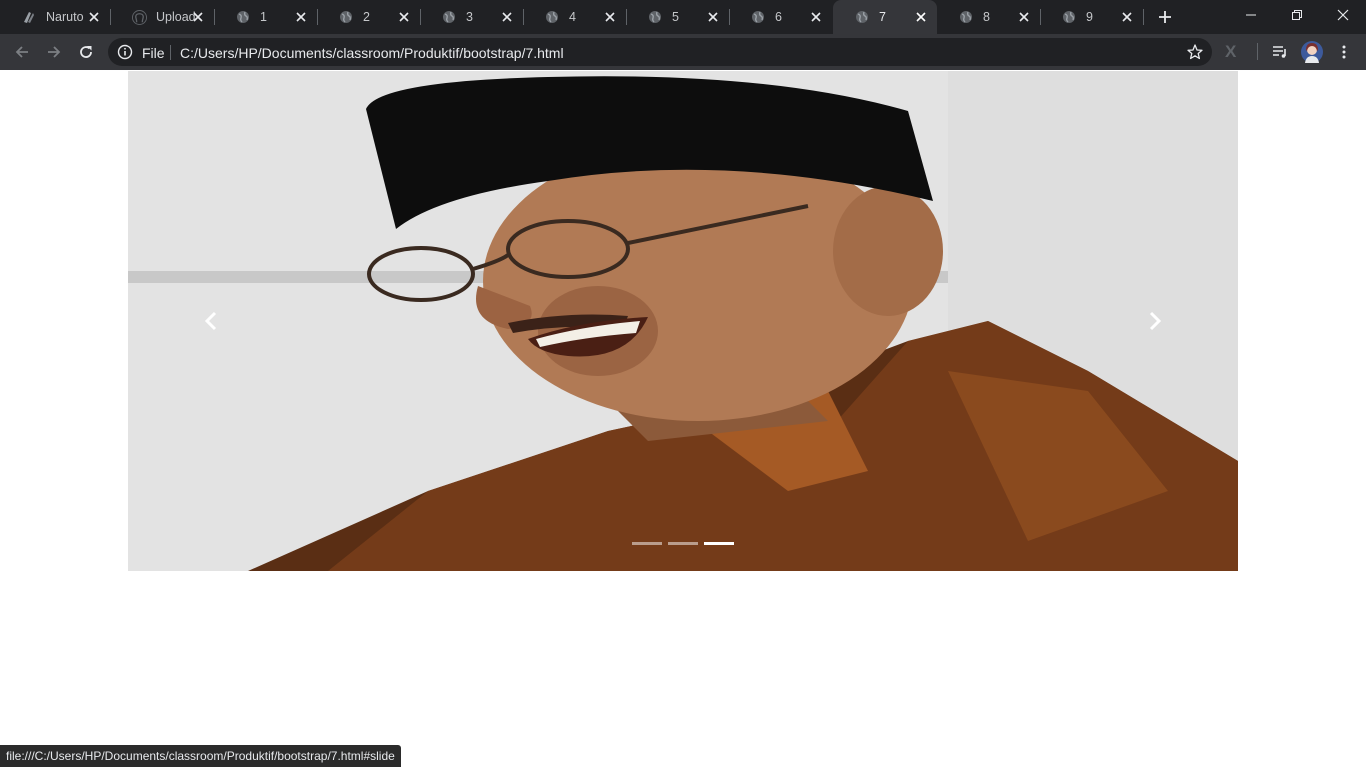  I want to click on tab-5: 5, so click(678, 17).